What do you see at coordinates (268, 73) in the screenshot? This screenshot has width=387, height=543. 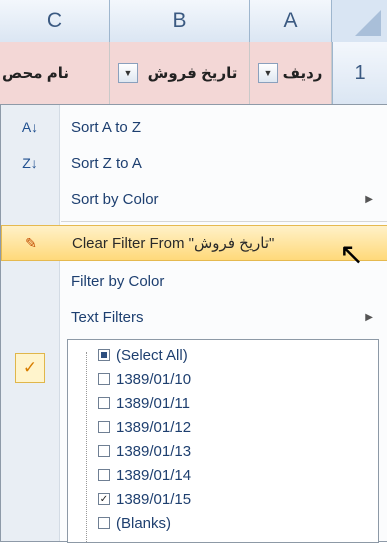 I see `filter-dropdown-button-a: ▼` at bounding box center [268, 73].